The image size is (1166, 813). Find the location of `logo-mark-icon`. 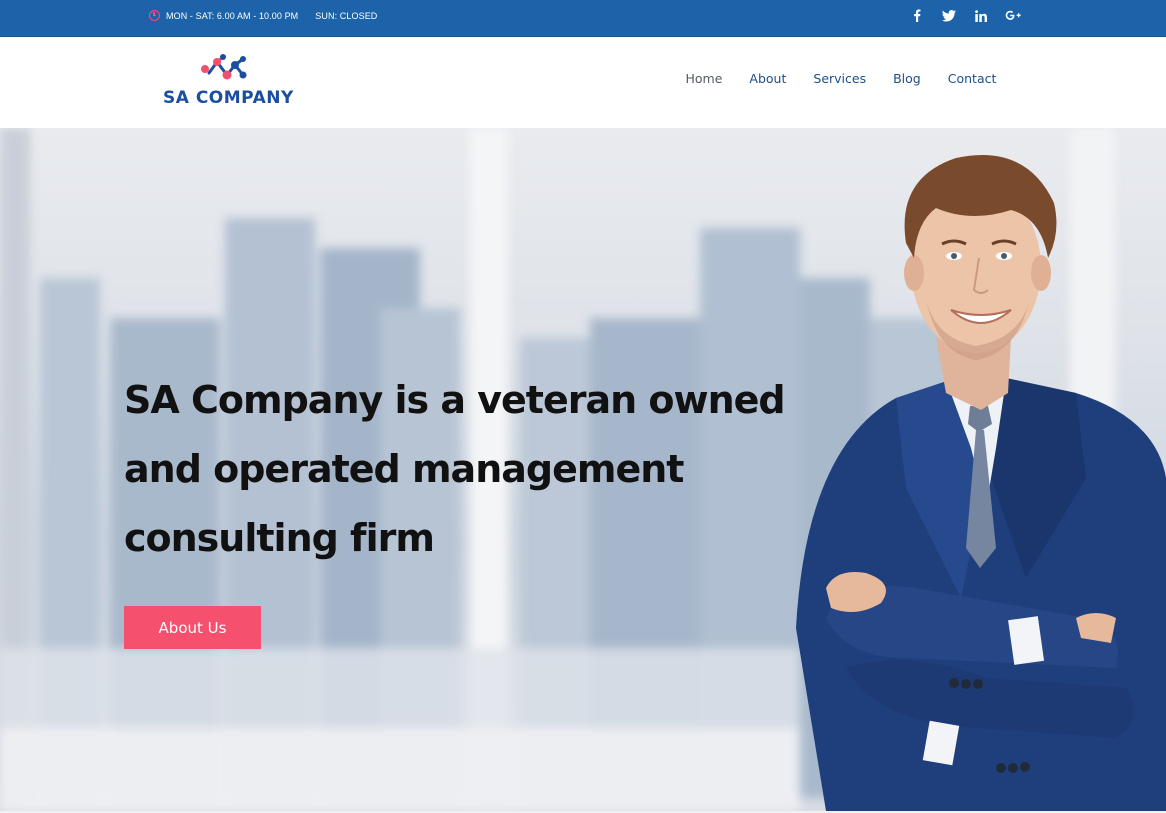

logo-mark-icon is located at coordinates (224, 67).